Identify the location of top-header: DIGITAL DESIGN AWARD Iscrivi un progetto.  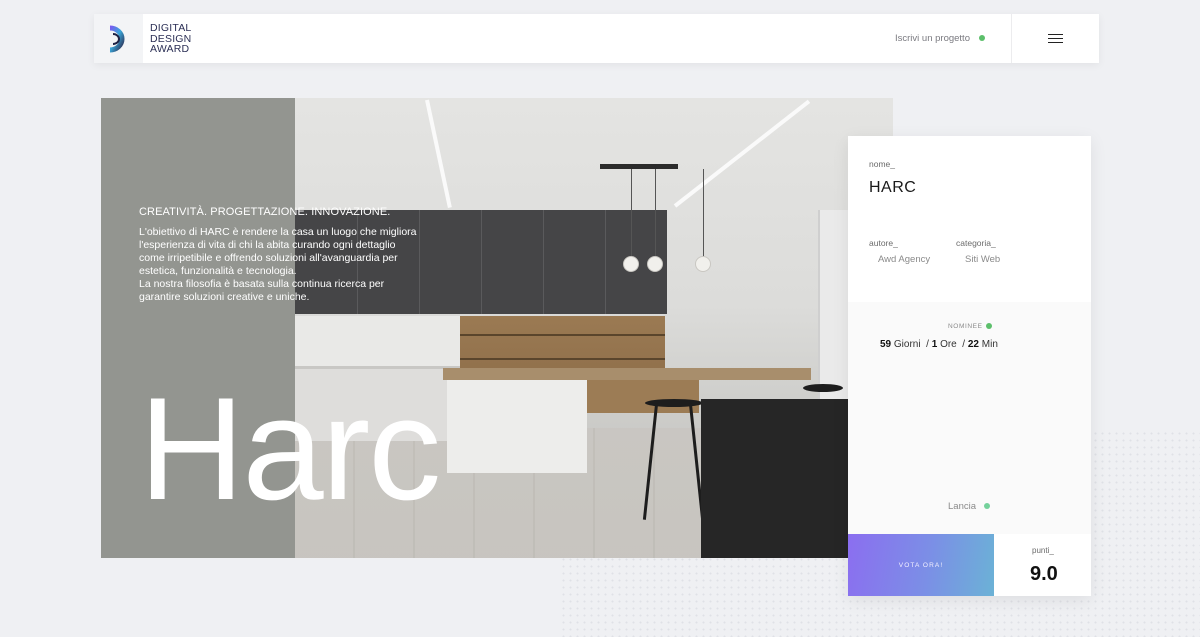
(596, 38).